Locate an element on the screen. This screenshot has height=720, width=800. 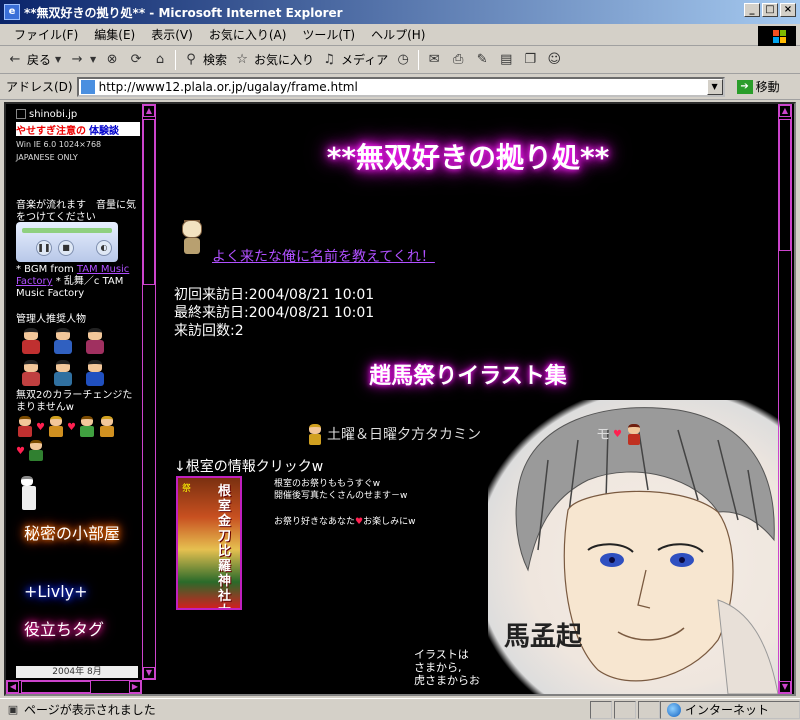
right-frame-scrollbar: ▲ ▼ is located at coordinates (785, 399).